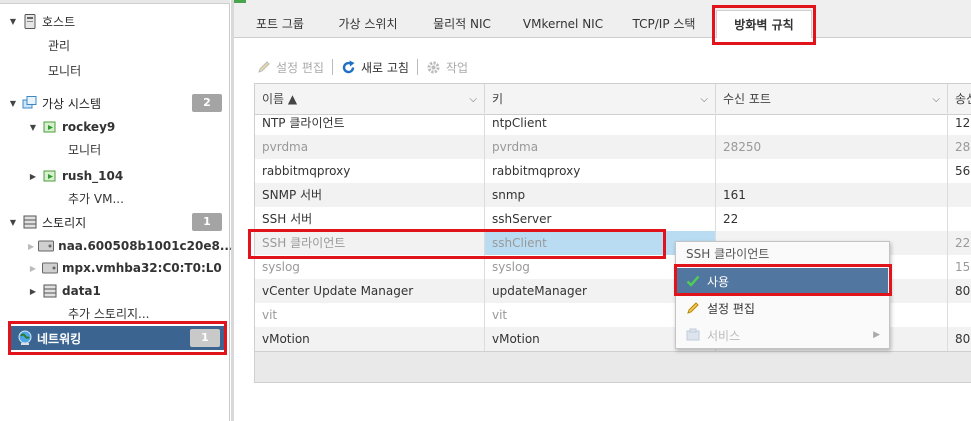 The image size is (971, 421). Describe the element at coordinates (600, 171) in the screenshot. I see `cell-key: rabbitmqproxy` at that location.